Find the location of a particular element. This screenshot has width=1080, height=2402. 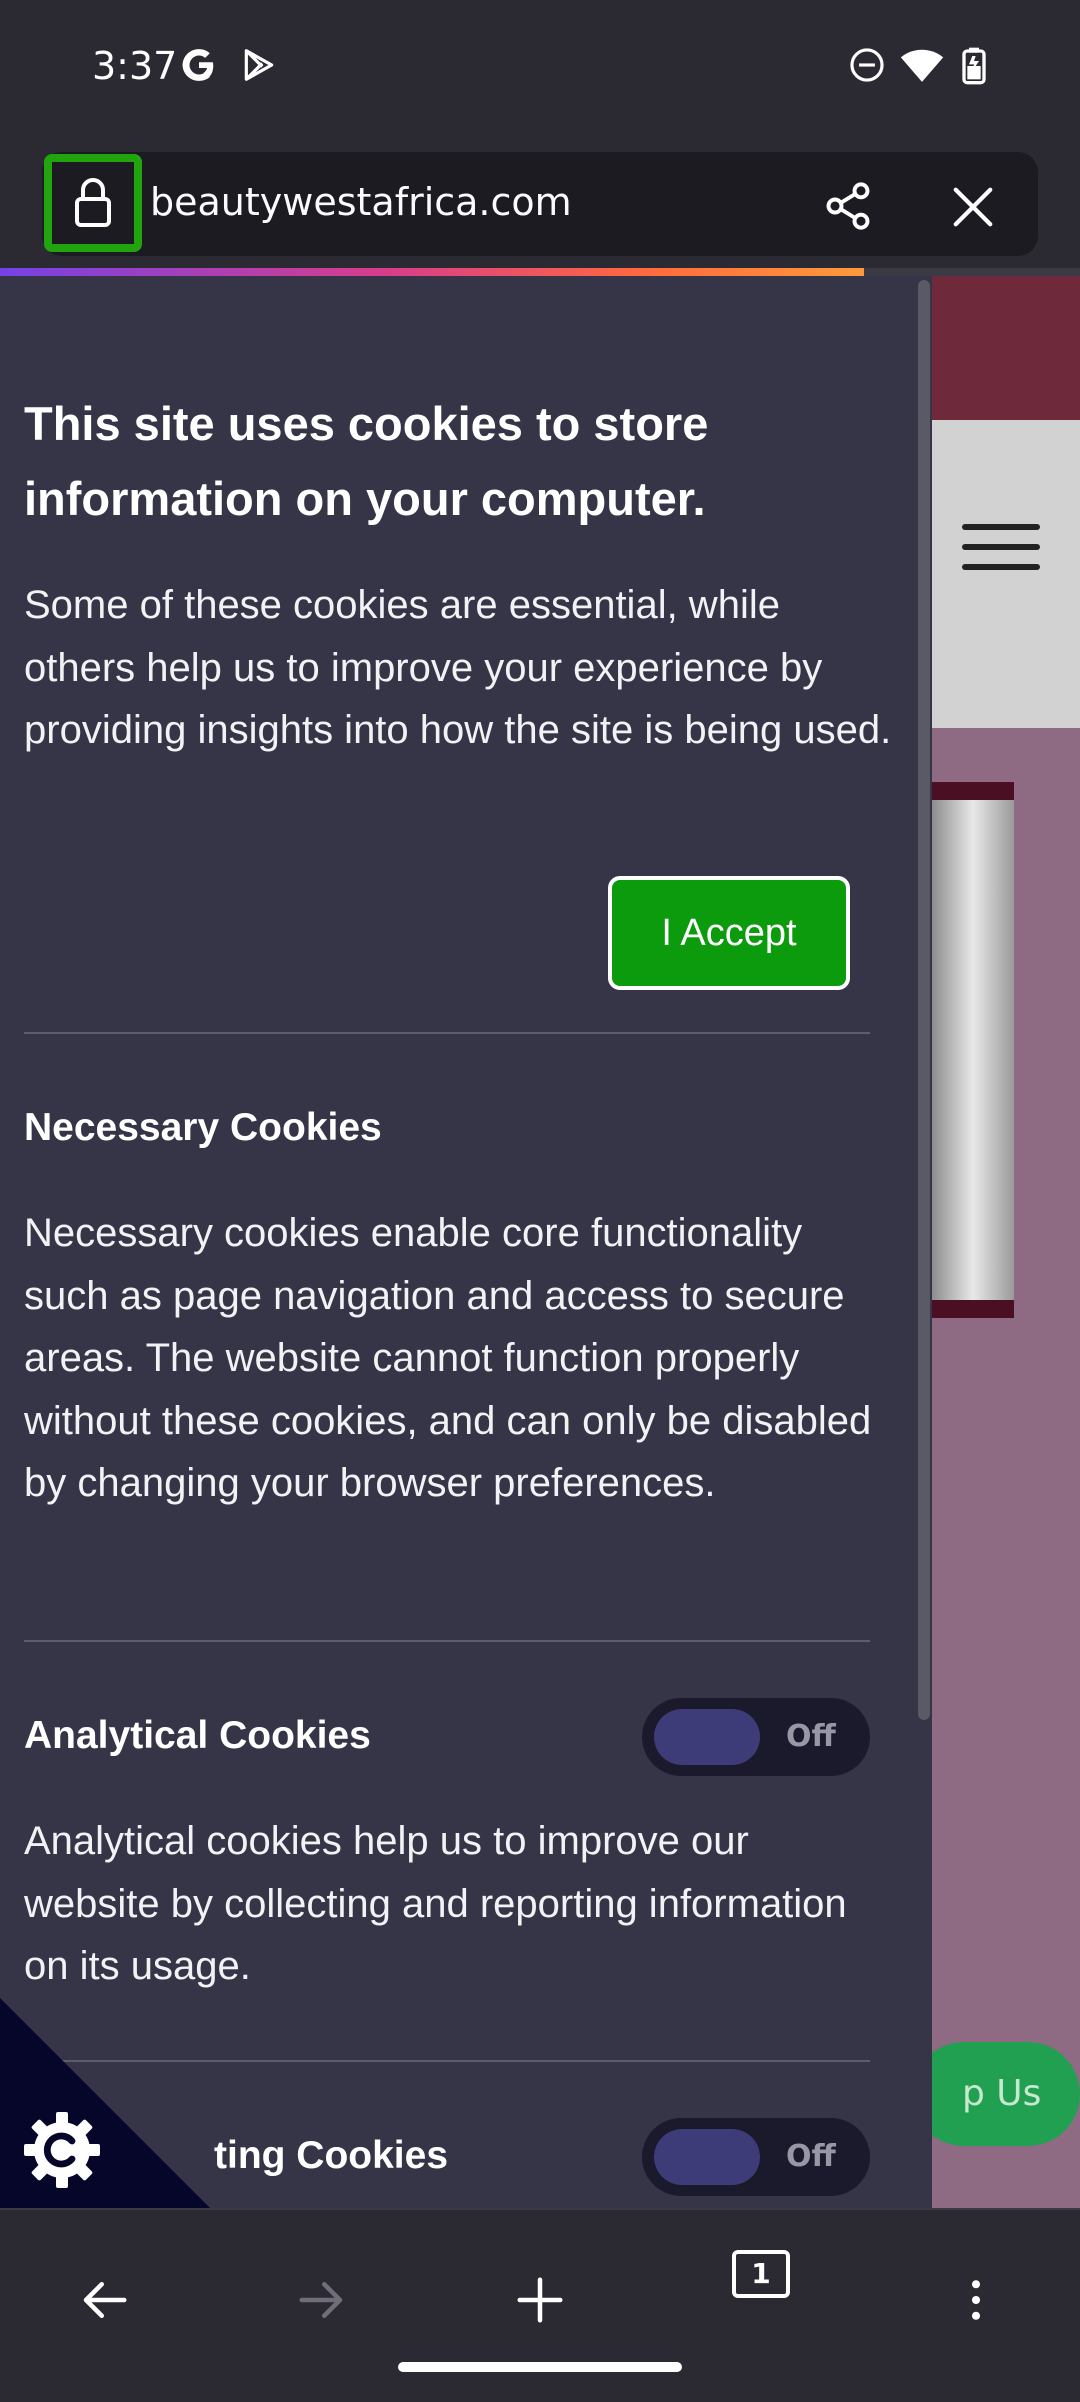

panel-scrollbar is located at coordinates (924, 1000).